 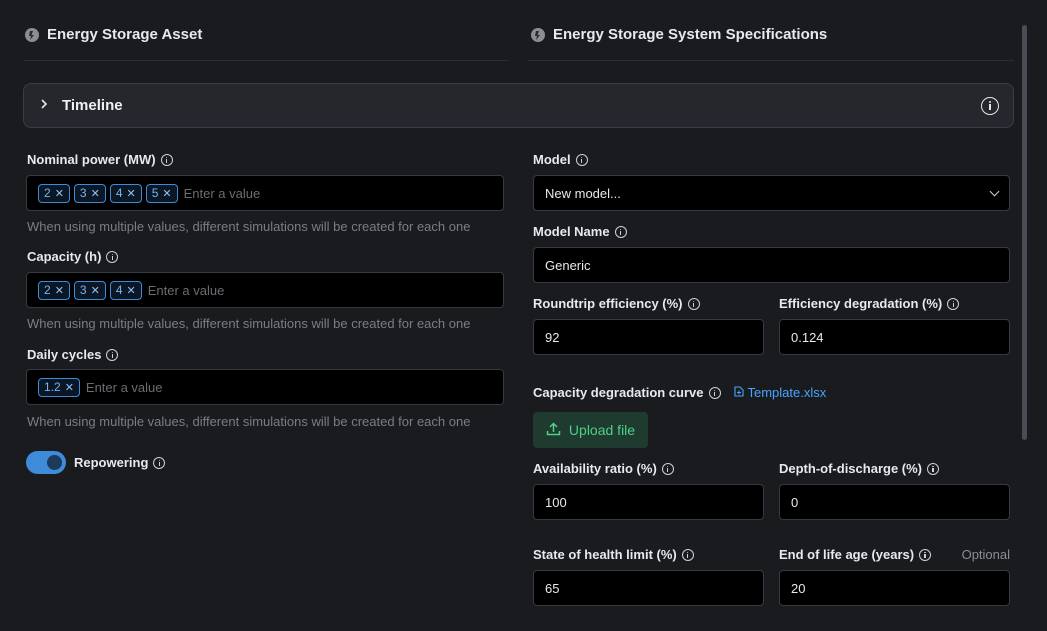 I want to click on nominal-power-label: Nominal power (MW), so click(x=100, y=159).